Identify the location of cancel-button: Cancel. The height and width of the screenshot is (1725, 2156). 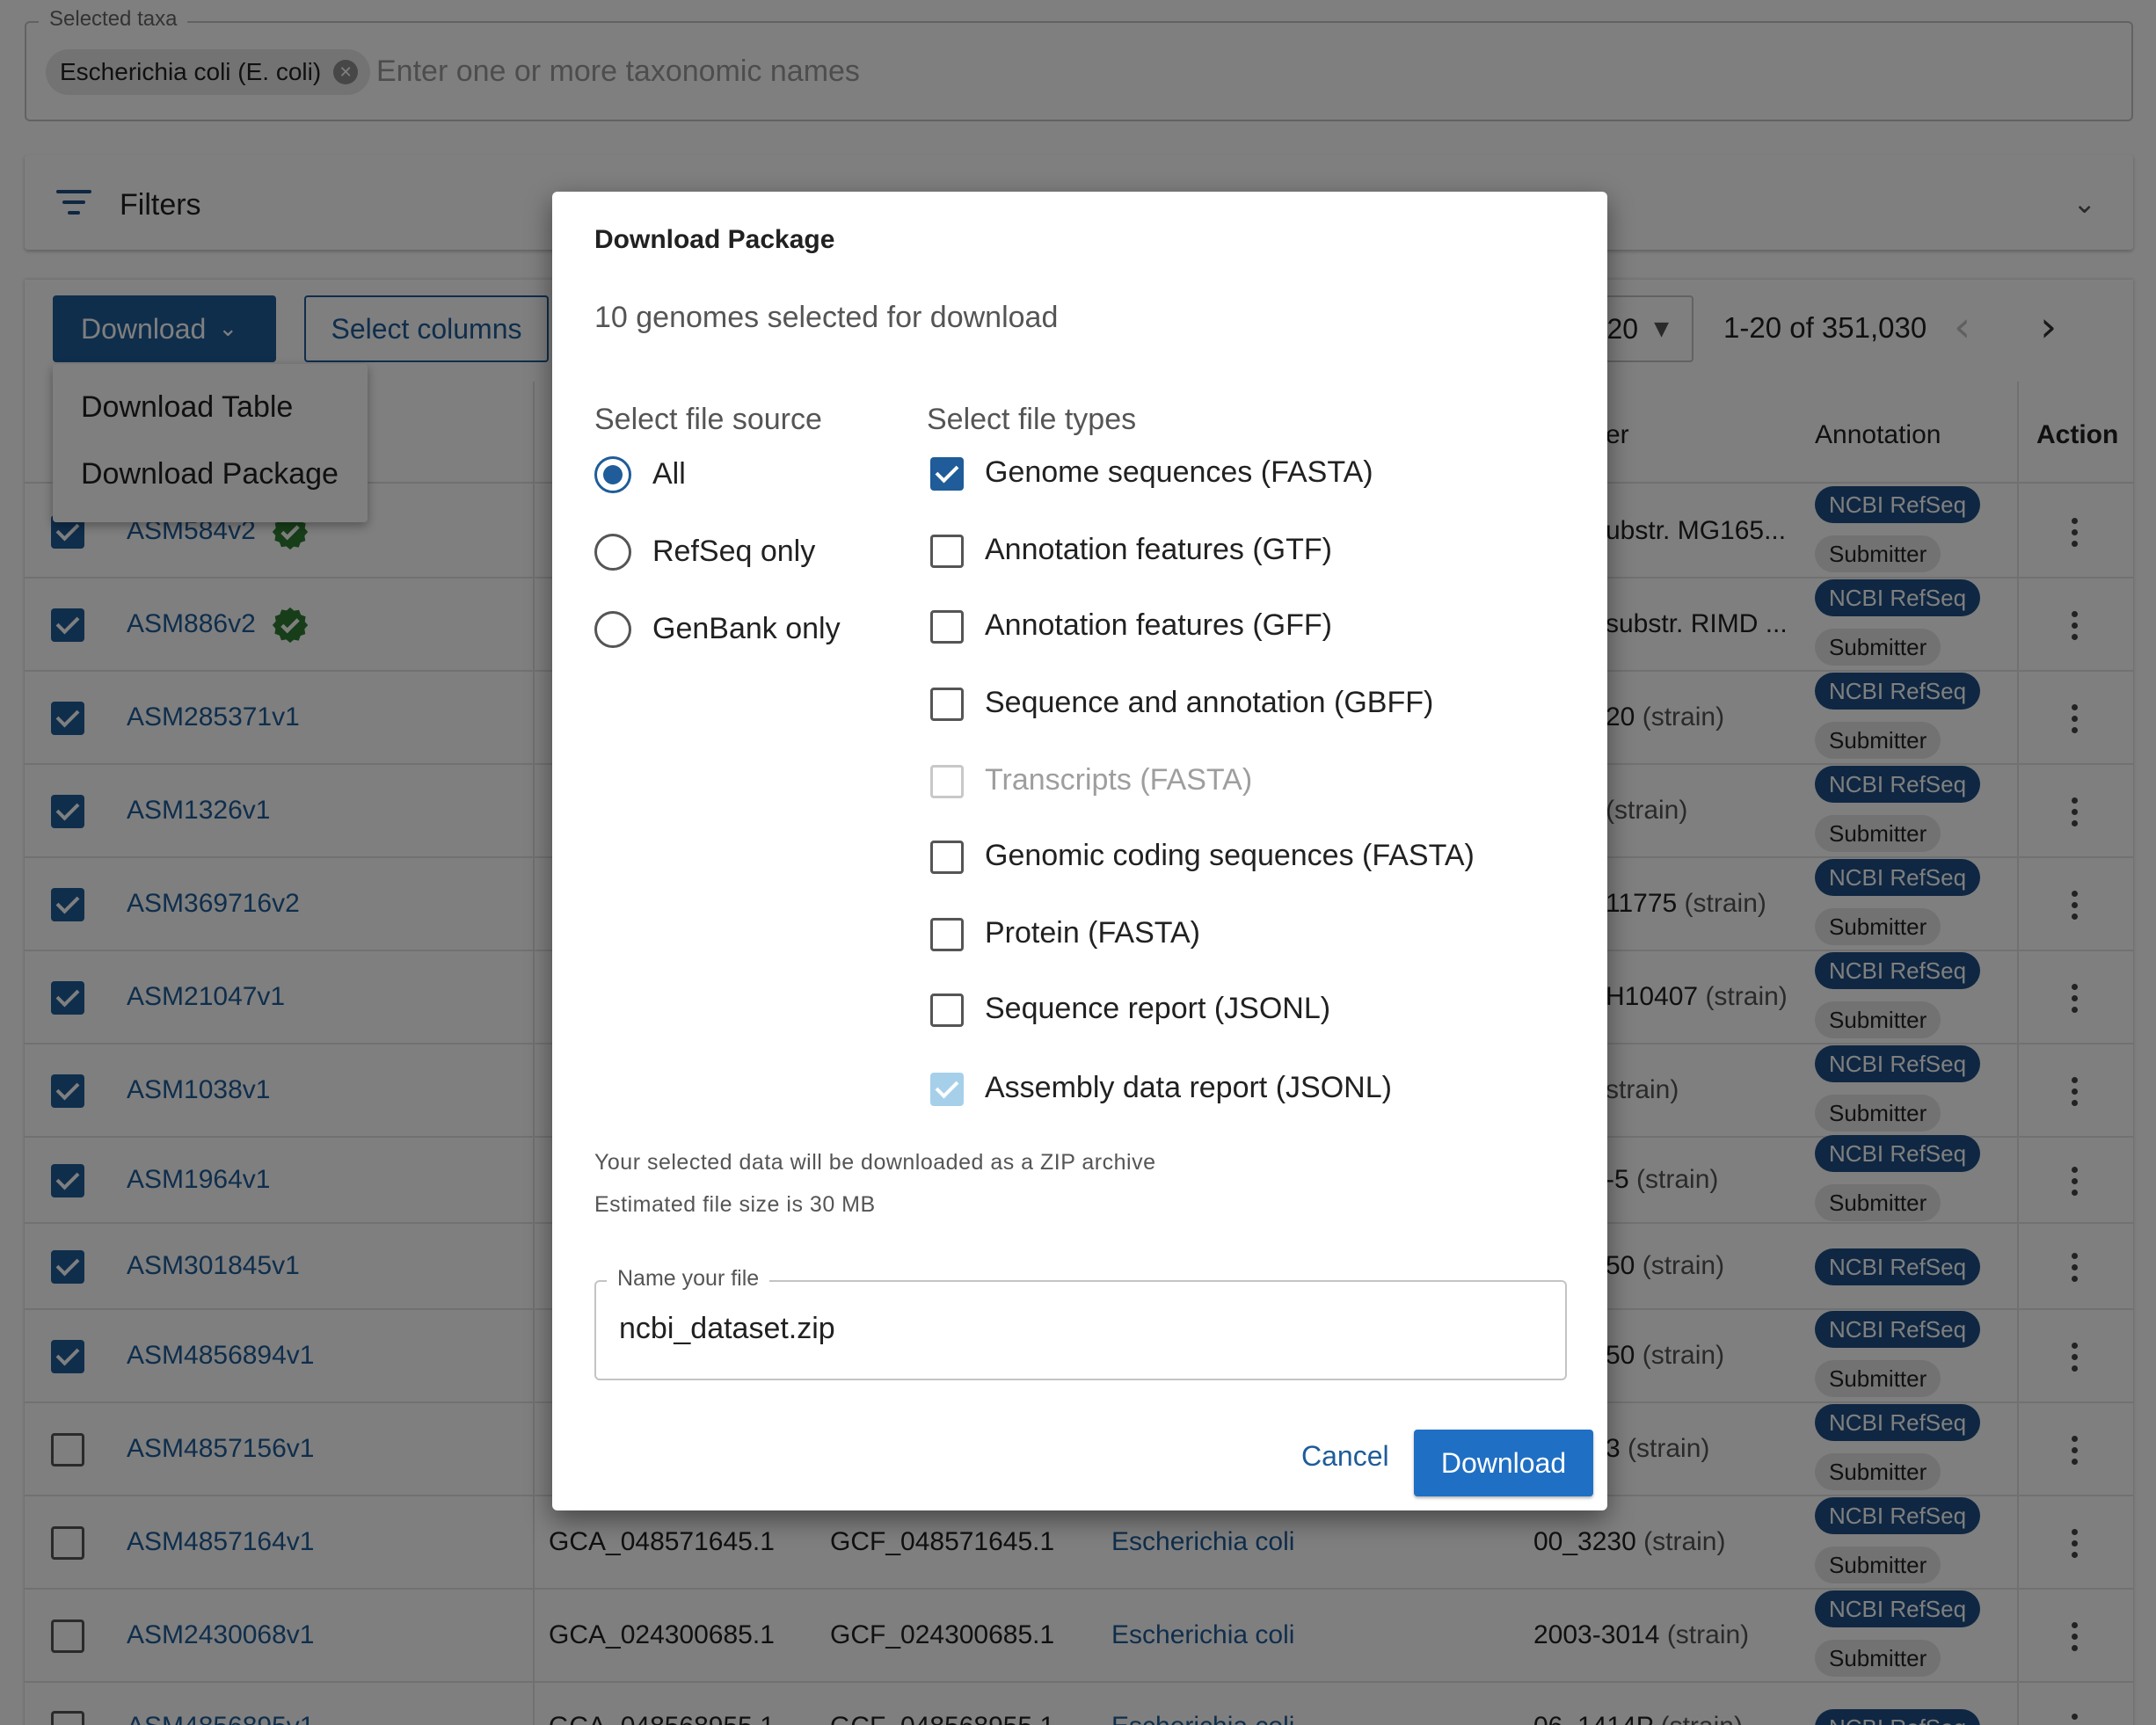
(1345, 1456).